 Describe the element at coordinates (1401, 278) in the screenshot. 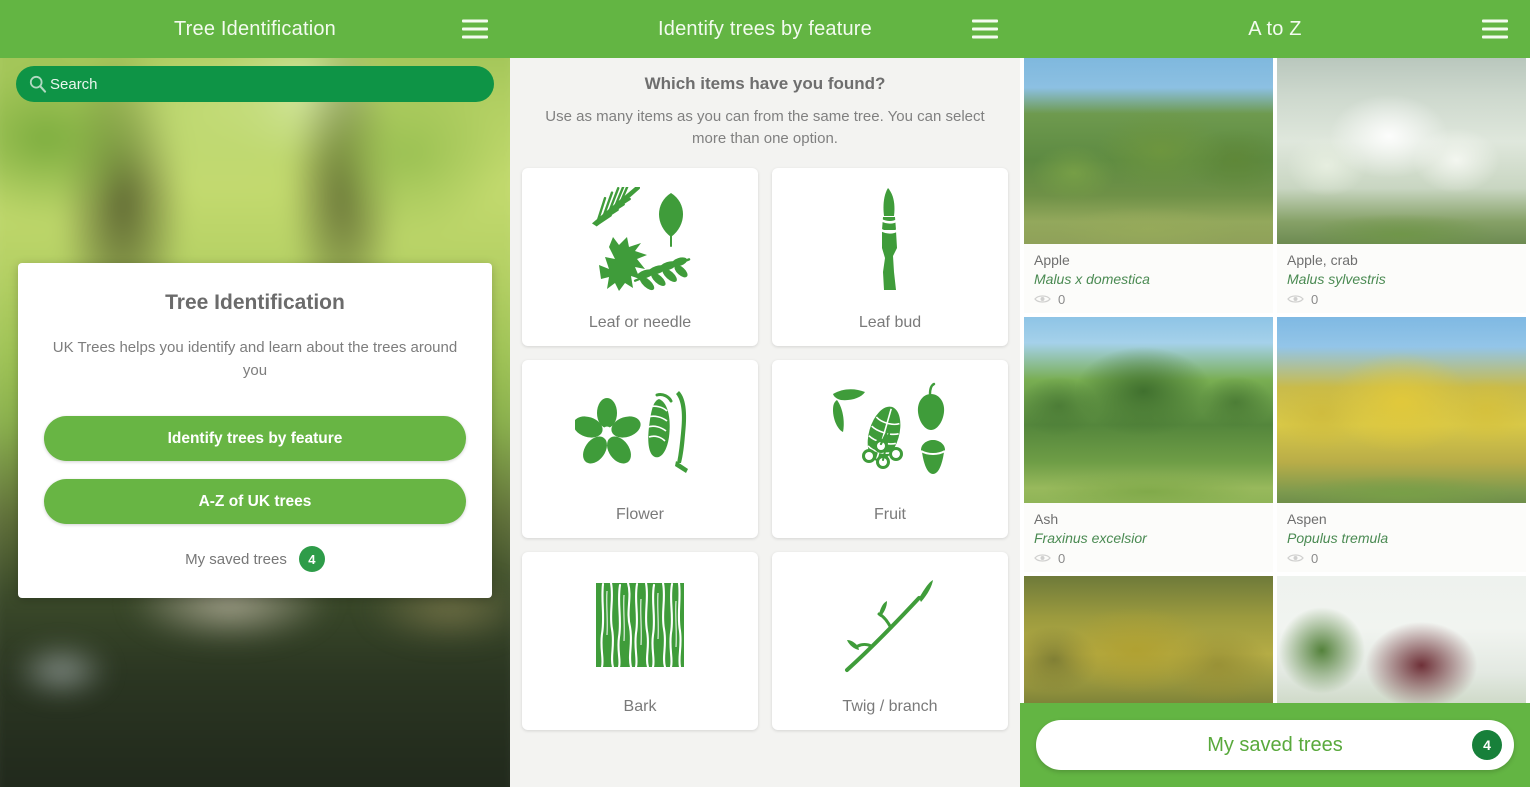

I see `tree-meta: Apple, crab Malus sylvestris 0` at that location.